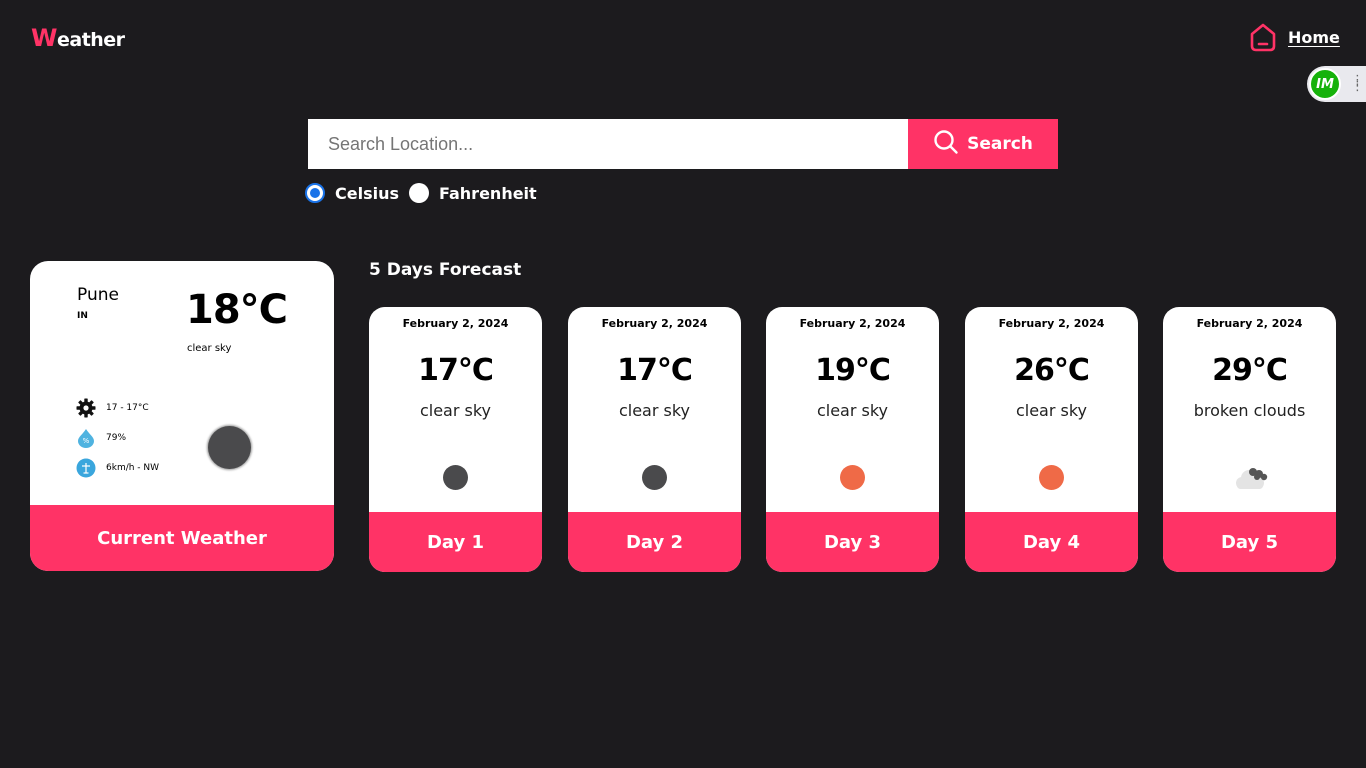  What do you see at coordinates (852, 439) in the screenshot?
I see `forecast-card-day-3: February 2, 2024 19°C clear sky Day 3` at bounding box center [852, 439].